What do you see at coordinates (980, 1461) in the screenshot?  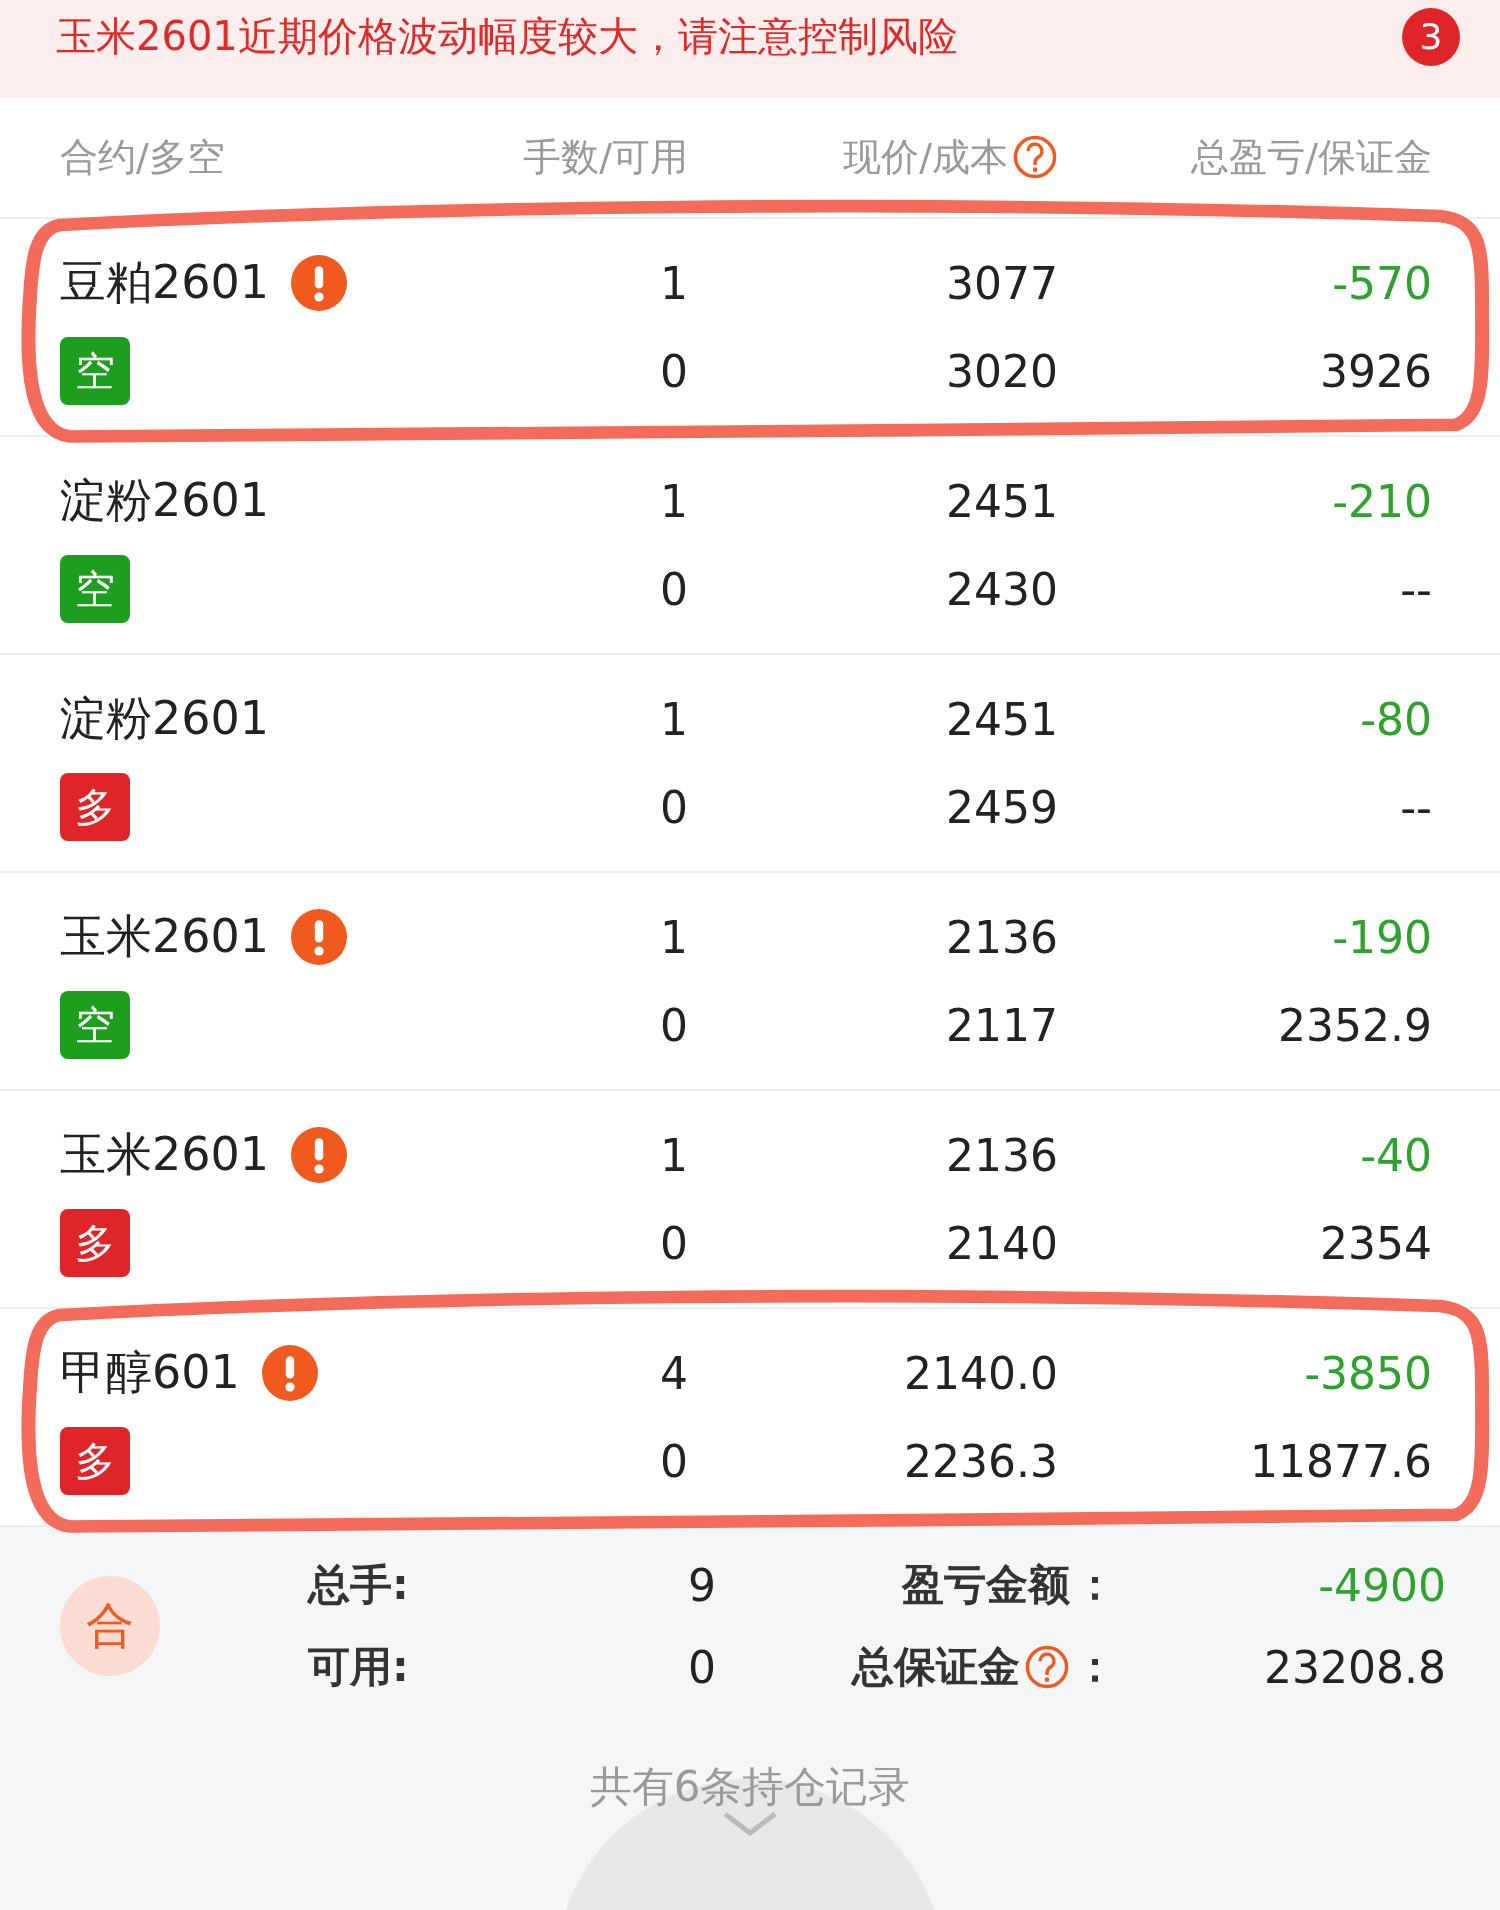 I see `cost-value: 2236.3` at bounding box center [980, 1461].